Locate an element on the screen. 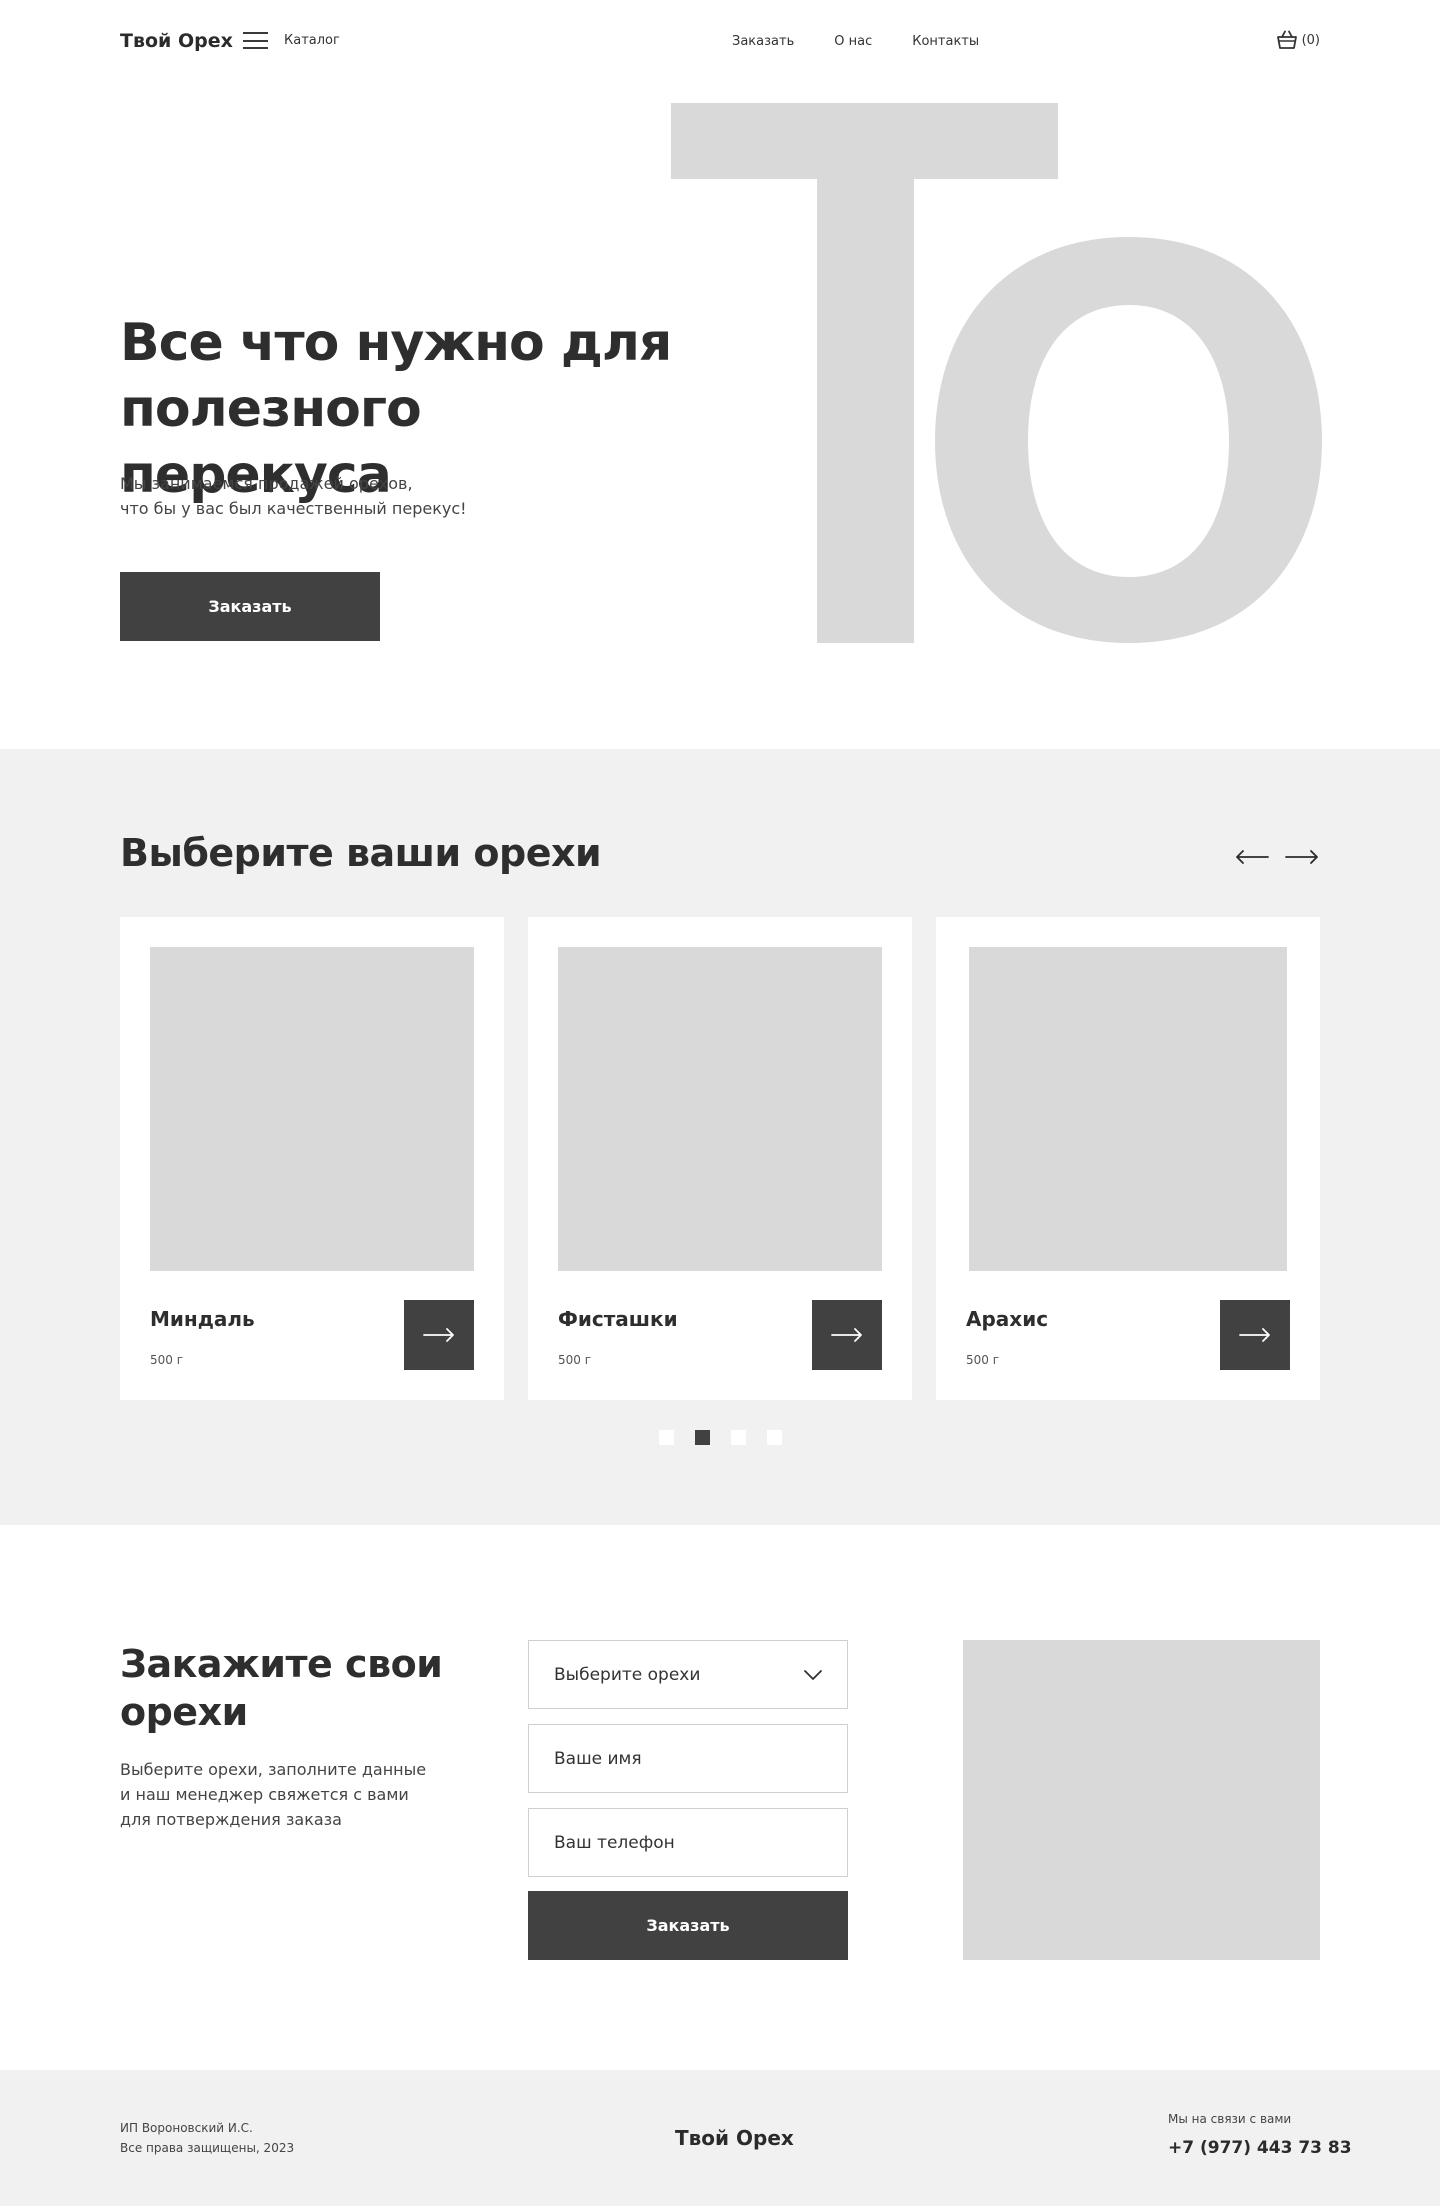  nuts-select: Выберите орехи is located at coordinates (688, 1674).